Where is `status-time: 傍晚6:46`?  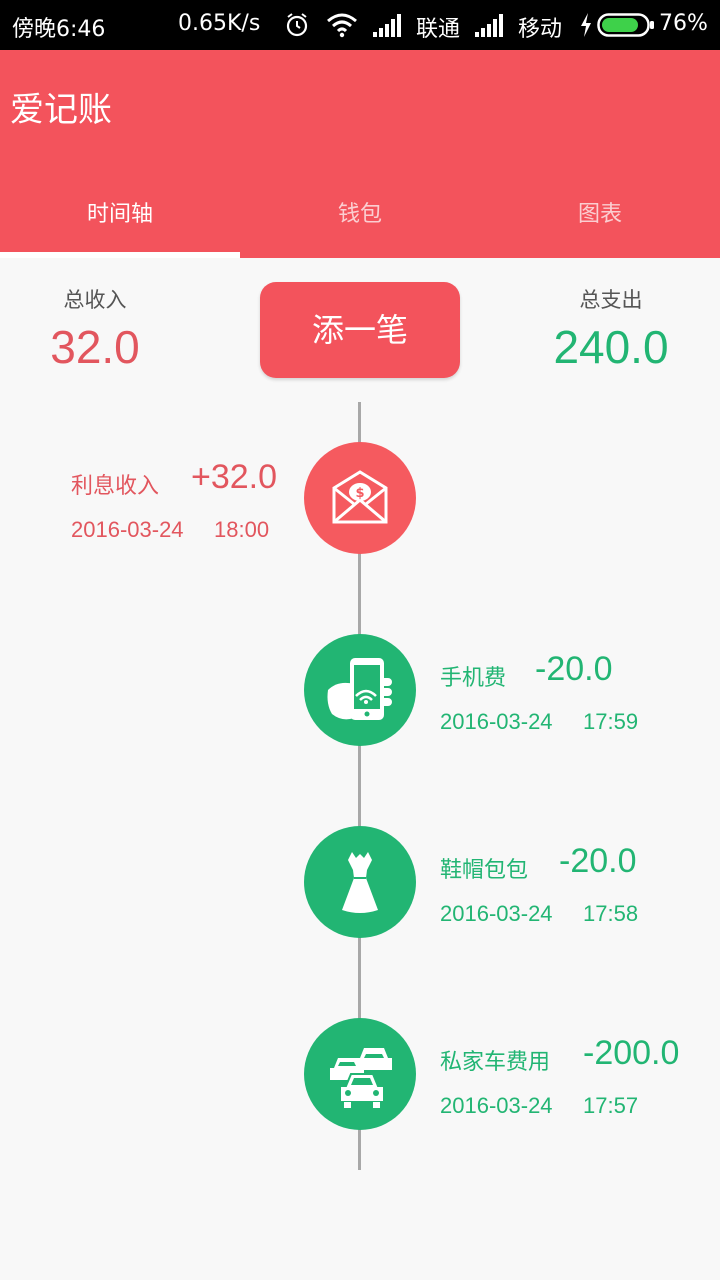
status-time: 傍晚6:46 is located at coordinates (59, 29).